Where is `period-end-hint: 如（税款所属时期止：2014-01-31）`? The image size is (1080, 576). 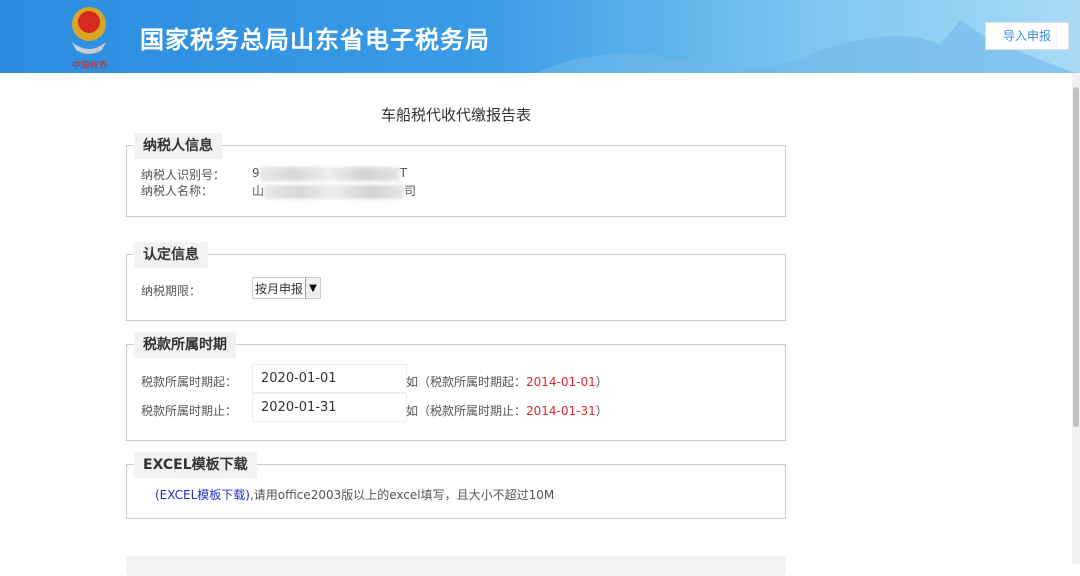
period-end-hint: 如（税款所属时期止：2014-01-31） is located at coordinates (507, 411).